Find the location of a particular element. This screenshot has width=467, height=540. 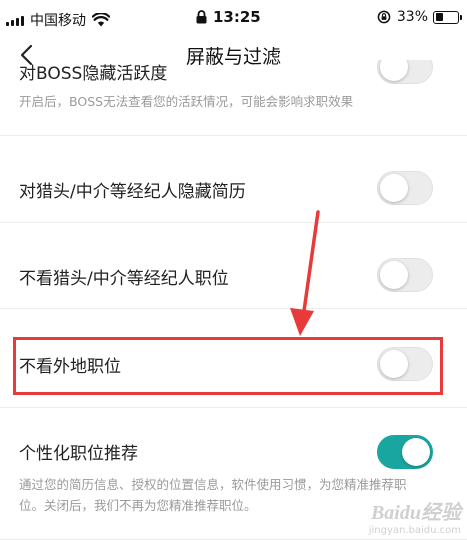

status-center: 13:25 is located at coordinates (228, 17).